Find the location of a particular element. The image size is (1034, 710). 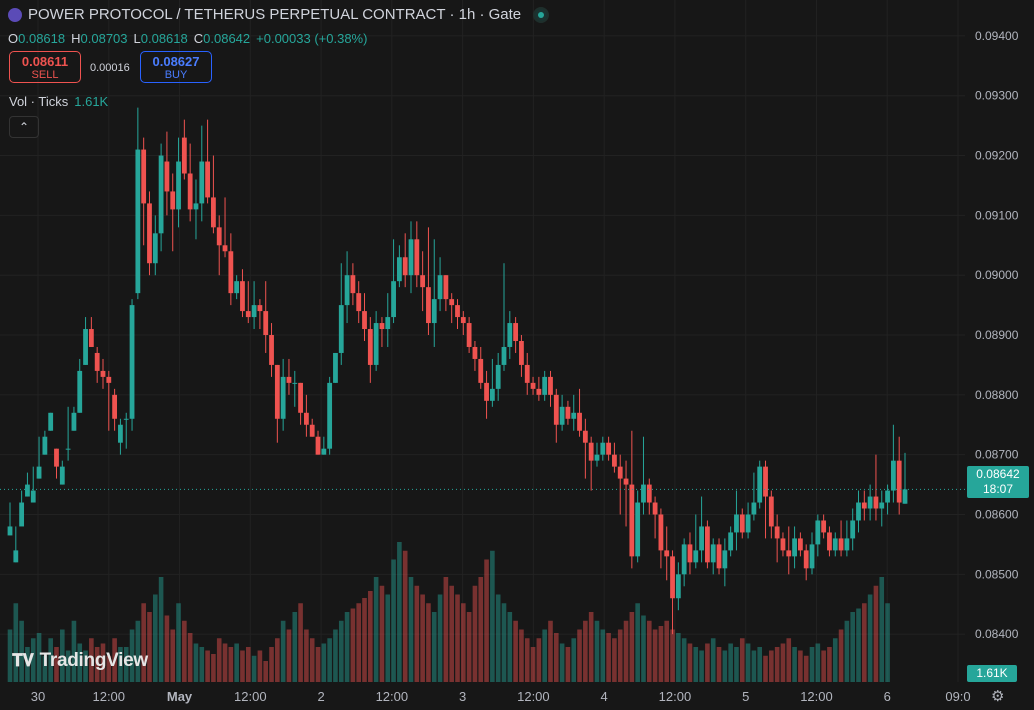

tradingview-logo: 𝐓𝐕 TradingView is located at coordinates (80, 661).